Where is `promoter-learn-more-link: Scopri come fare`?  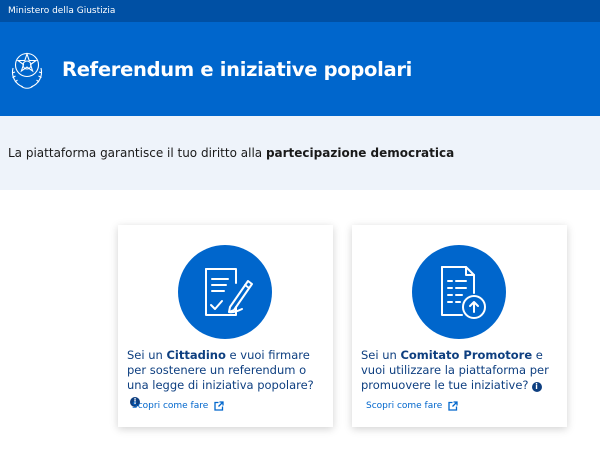
promoter-learn-more-link: Scopri come fare is located at coordinates (412, 406).